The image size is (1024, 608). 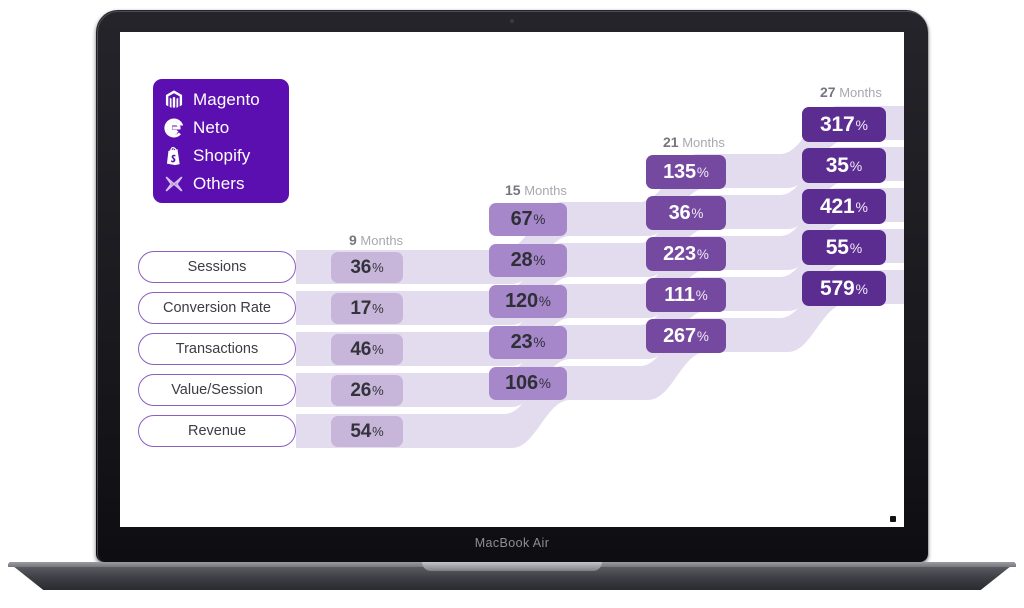 I want to click on value-badge-21m-value-per-session: 111 %, so click(x=686, y=295).